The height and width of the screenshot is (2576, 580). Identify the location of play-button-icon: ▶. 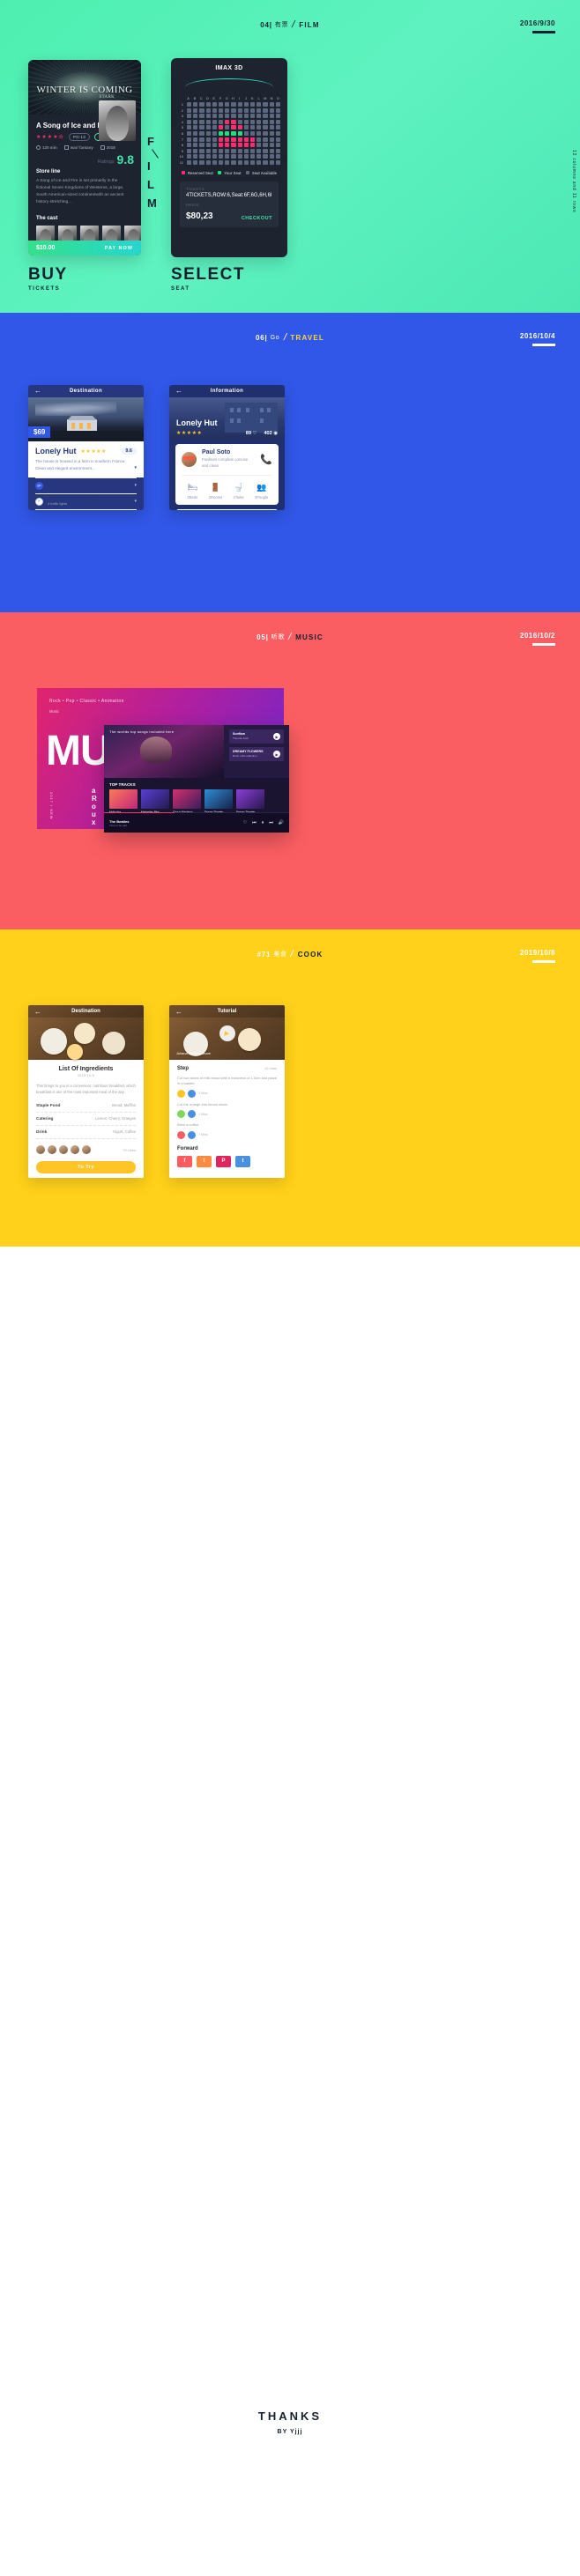
(227, 1033).